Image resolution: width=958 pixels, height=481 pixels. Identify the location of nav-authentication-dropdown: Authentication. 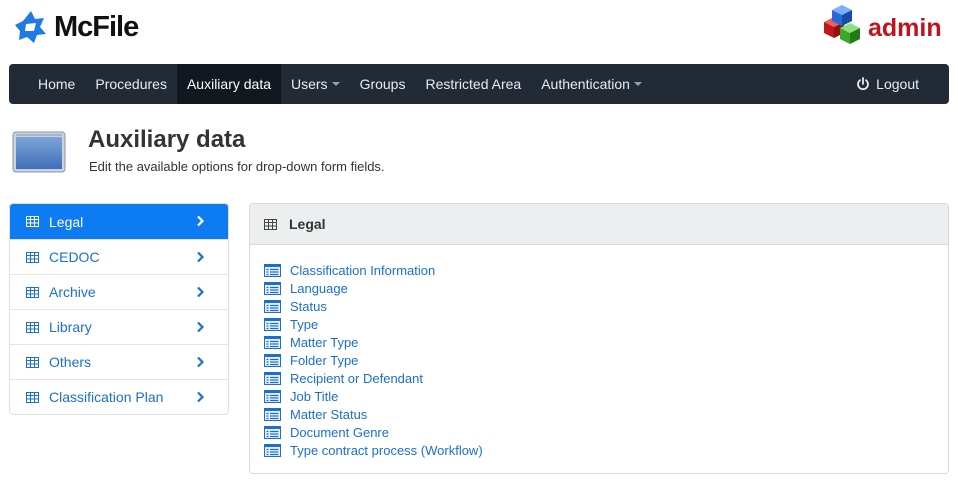
(591, 84).